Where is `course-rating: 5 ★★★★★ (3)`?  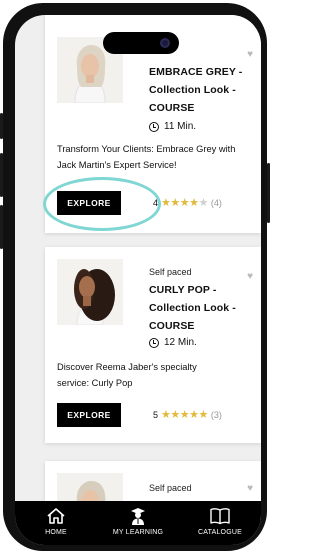 course-rating: 5 ★★★★★ (3) is located at coordinates (187, 415).